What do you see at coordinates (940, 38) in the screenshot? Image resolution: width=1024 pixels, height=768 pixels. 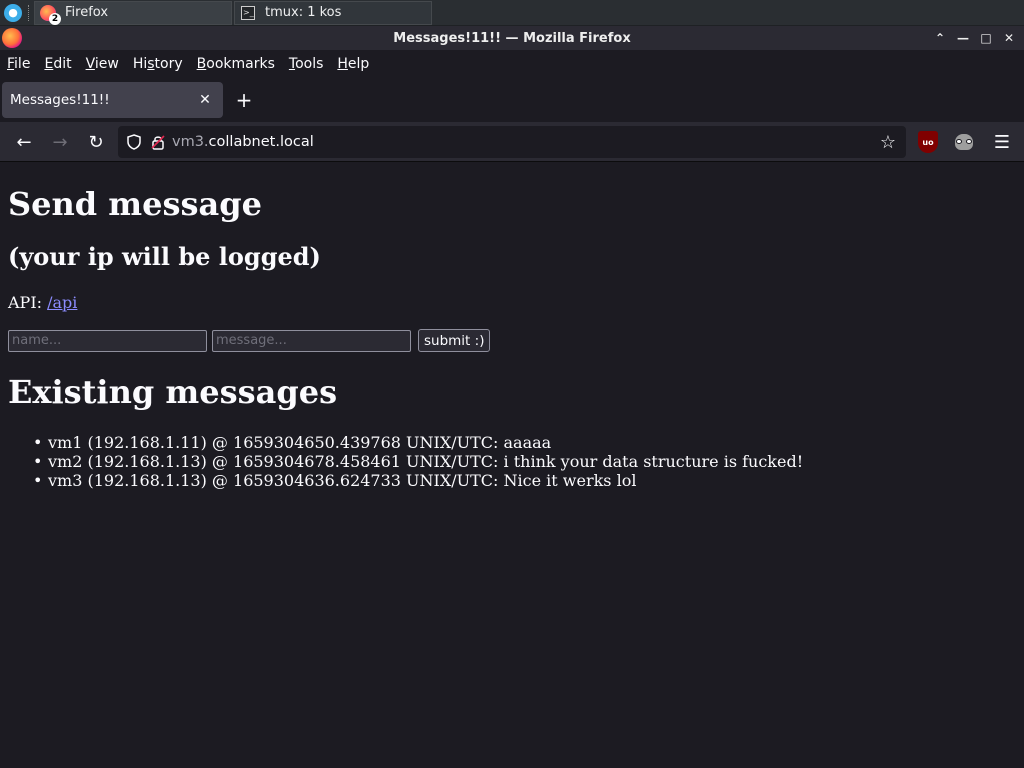 I see `keep-above-icon: ⌃` at bounding box center [940, 38].